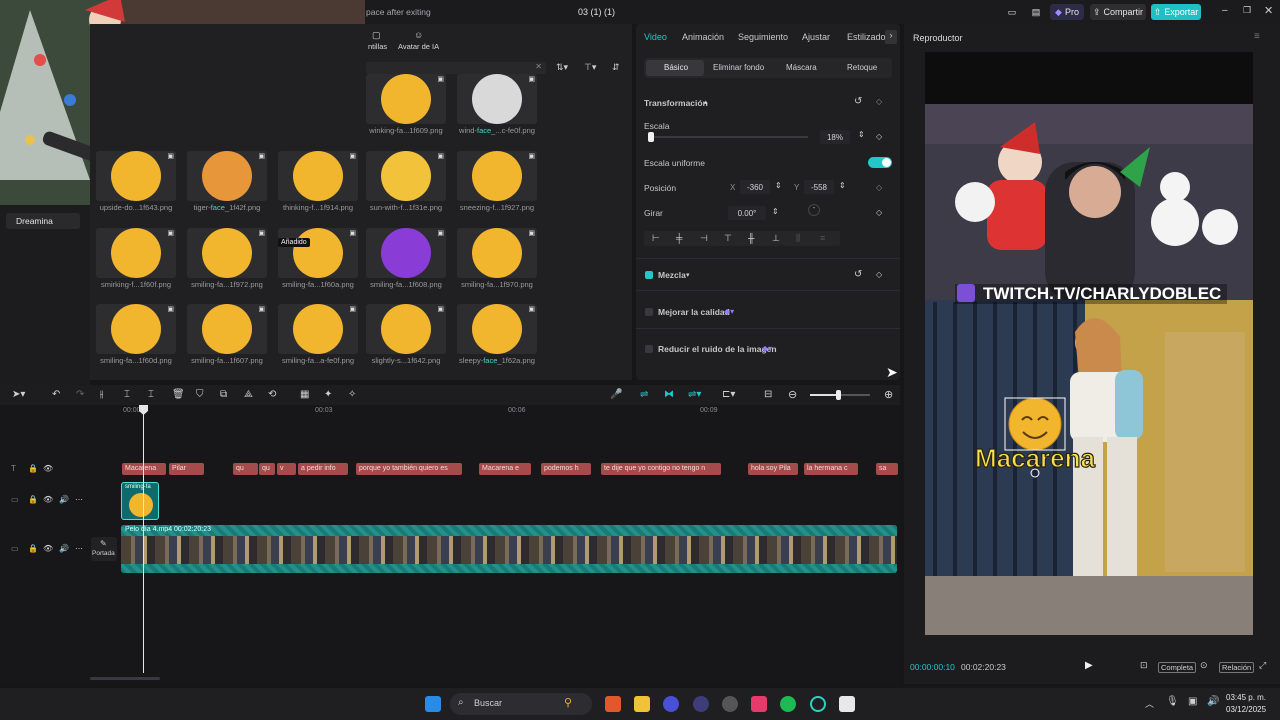  What do you see at coordinates (798, 238) in the screenshot?
I see `distribute-h-icon: ⫼` at bounding box center [798, 238].